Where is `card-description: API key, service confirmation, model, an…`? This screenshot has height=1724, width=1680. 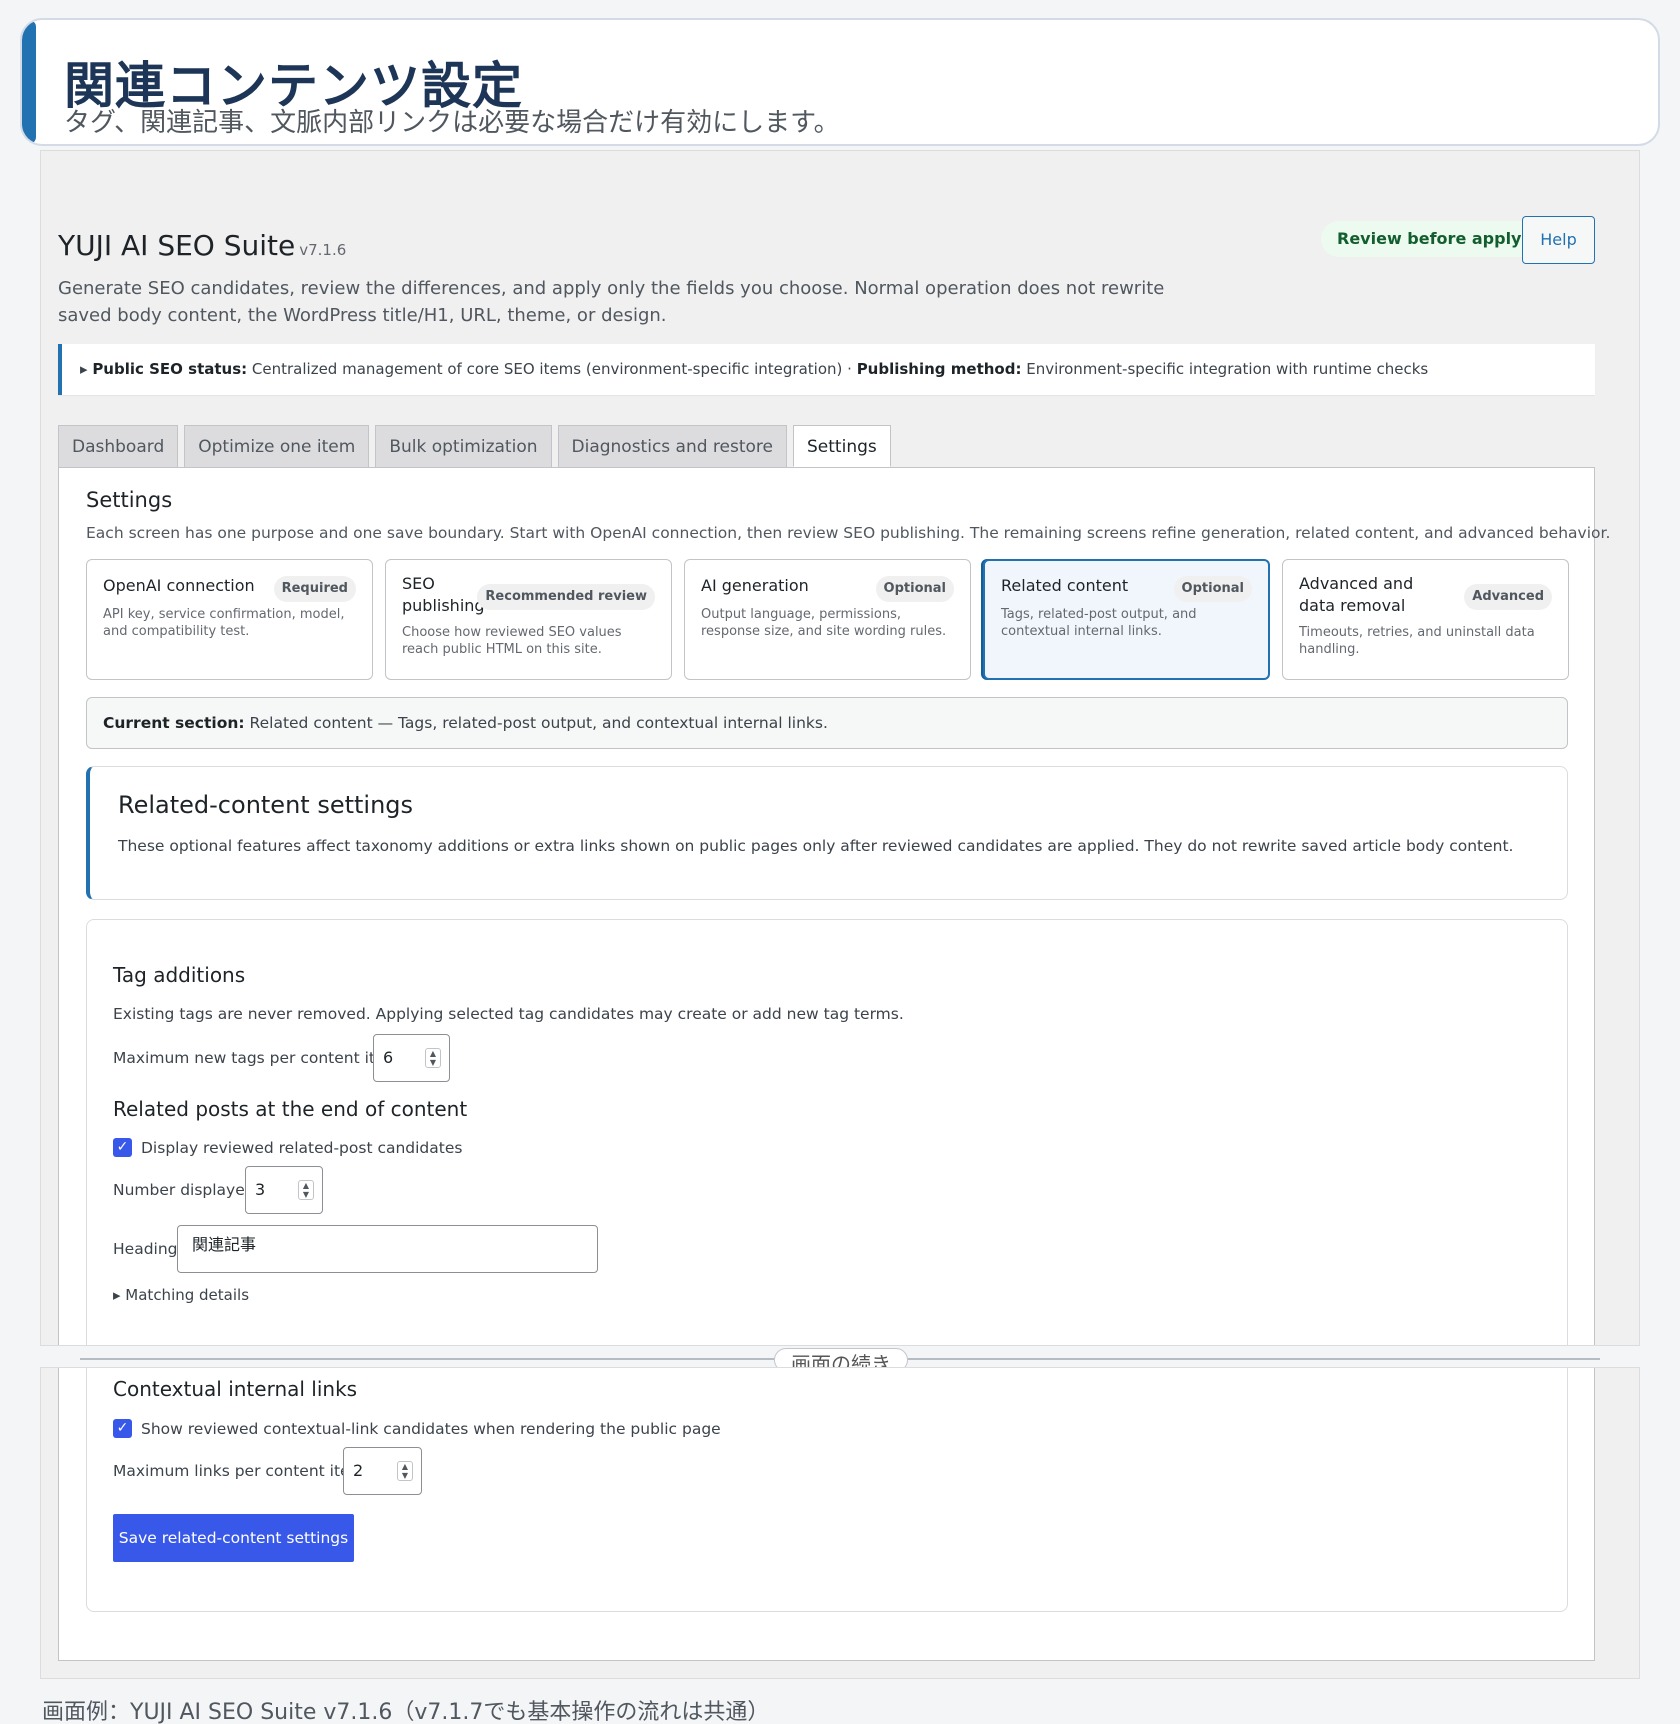 card-description: API key, service confirmation, model, an… is located at coordinates (224, 623).